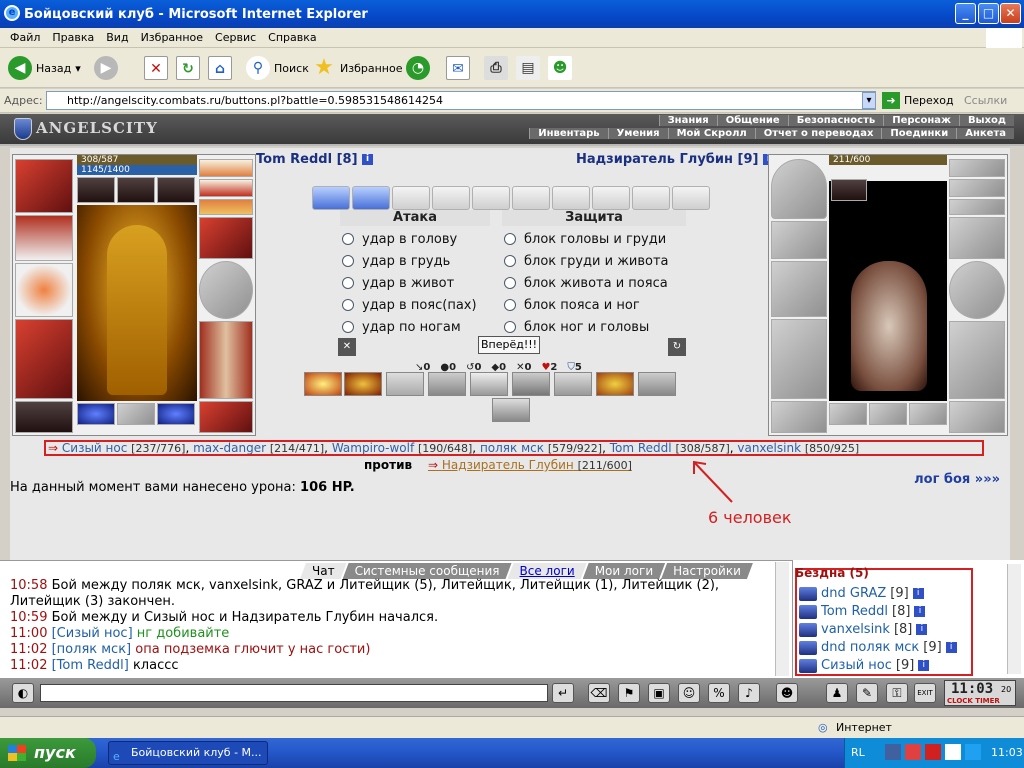 This screenshot has width=1024, height=768. What do you see at coordinates (78, 68) in the screenshot?
I see `dropdown-icon: ▾` at bounding box center [78, 68].